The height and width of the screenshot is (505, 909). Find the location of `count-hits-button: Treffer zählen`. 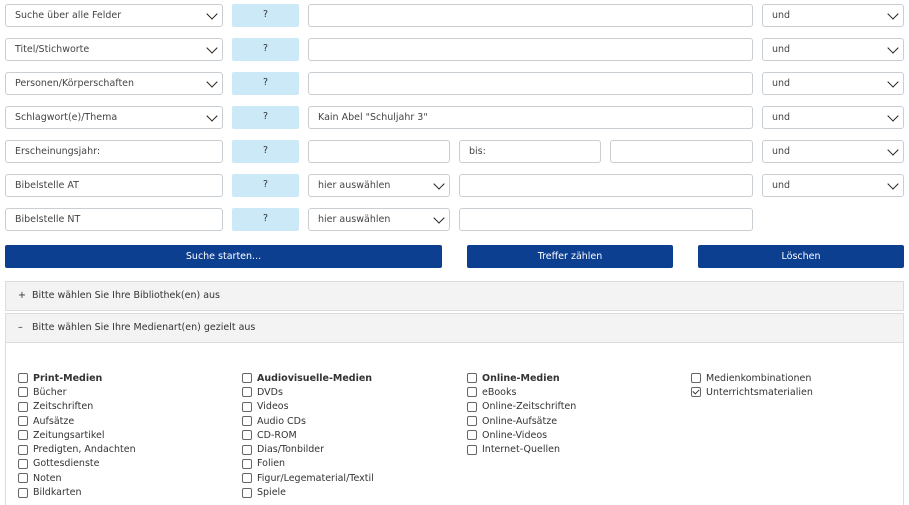

count-hits-button: Treffer zählen is located at coordinates (570, 256).